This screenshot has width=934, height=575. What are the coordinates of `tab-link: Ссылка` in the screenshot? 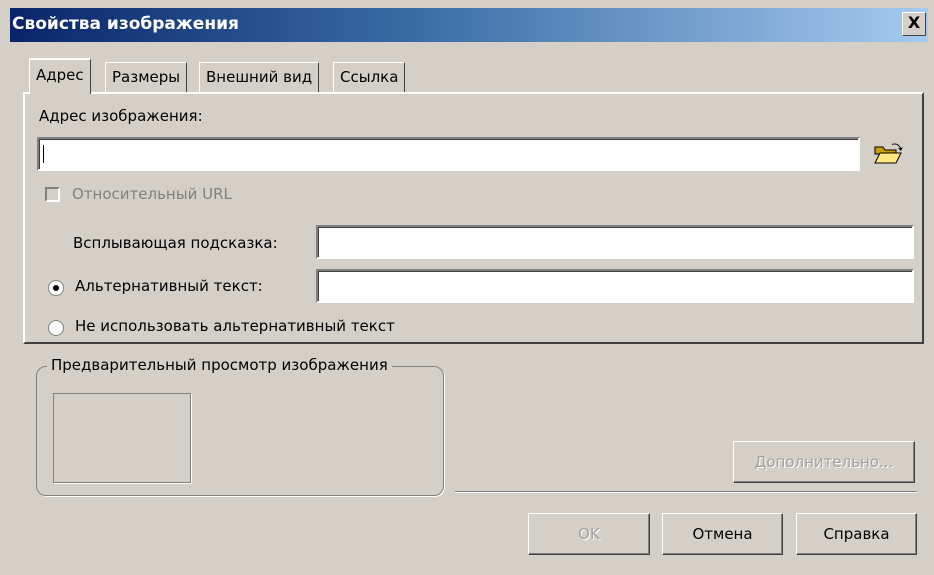 It's located at (369, 77).